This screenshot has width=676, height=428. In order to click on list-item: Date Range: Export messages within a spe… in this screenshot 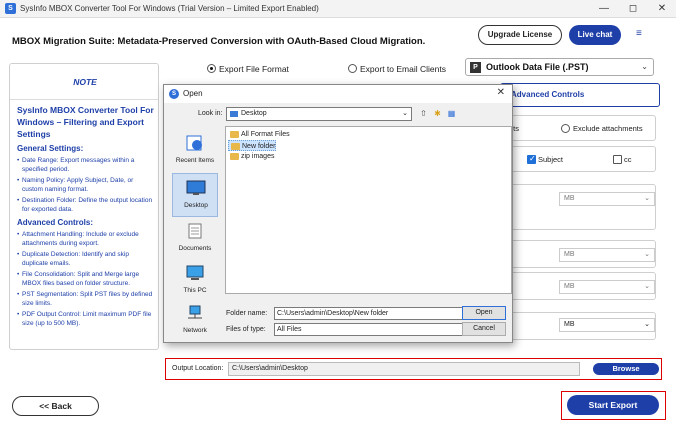, I will do `click(86, 165)`.